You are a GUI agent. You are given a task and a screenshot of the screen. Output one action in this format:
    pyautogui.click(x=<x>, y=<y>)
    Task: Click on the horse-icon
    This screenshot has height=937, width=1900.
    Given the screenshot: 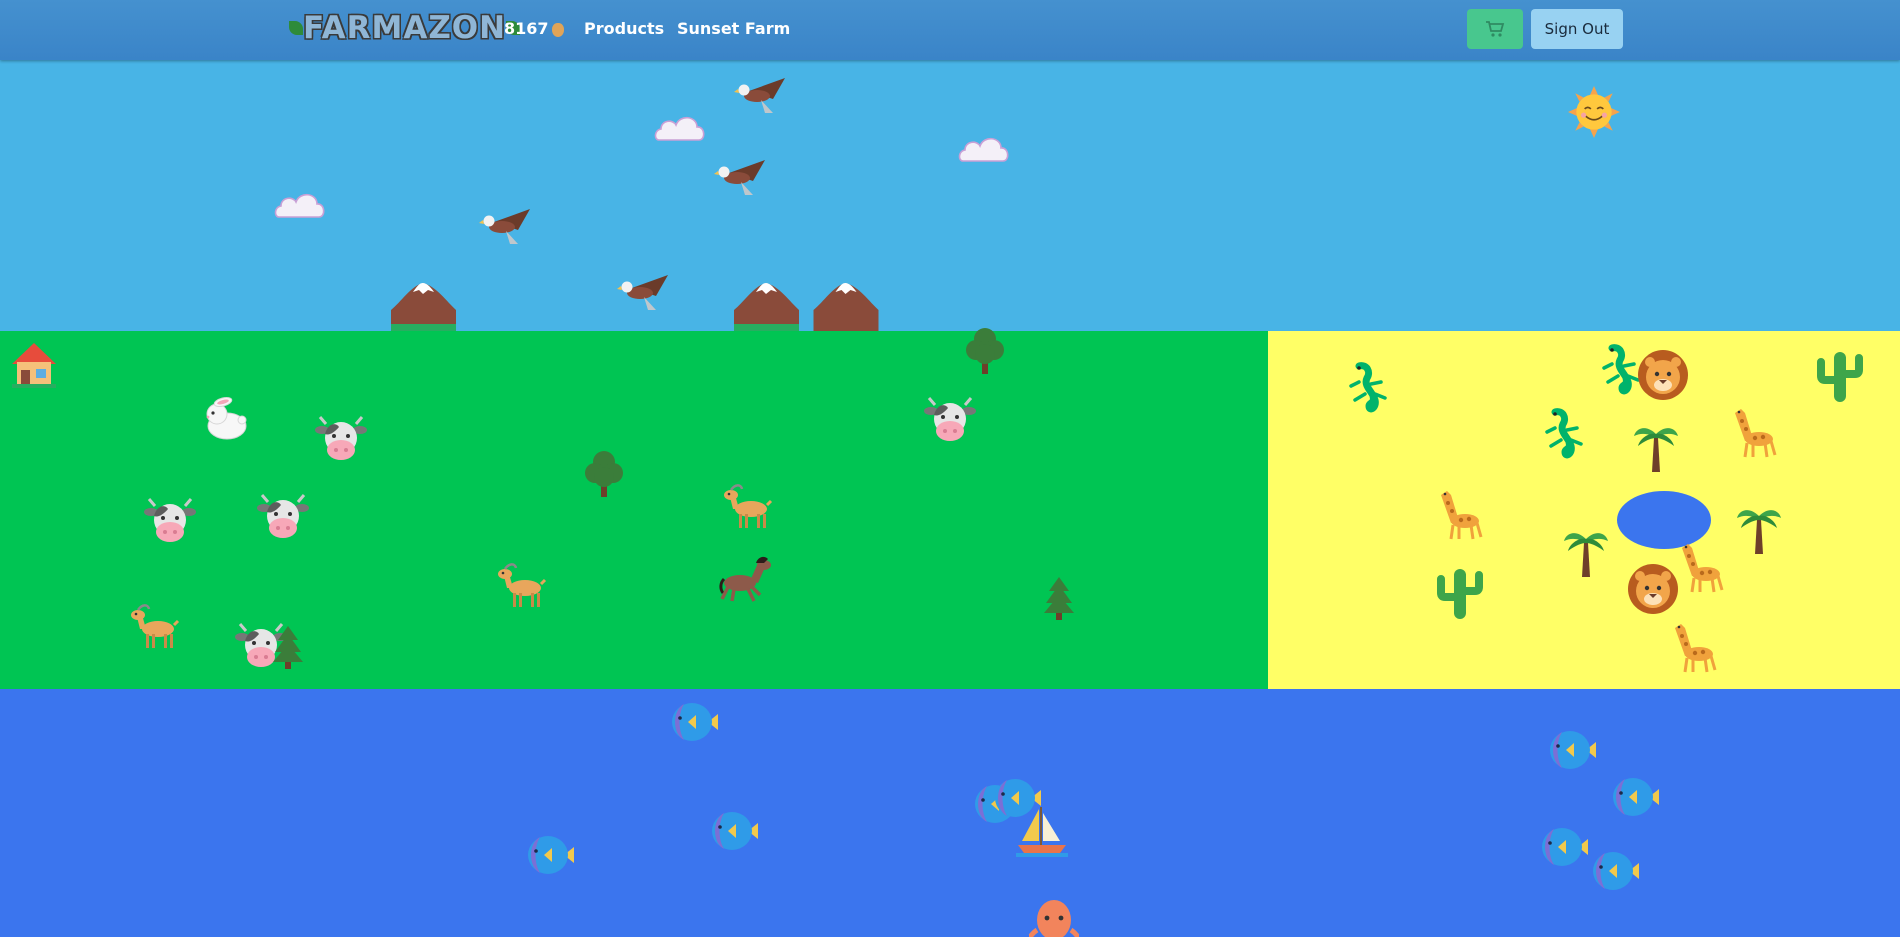 What is the action you would take?
    pyautogui.click(x=746, y=580)
    